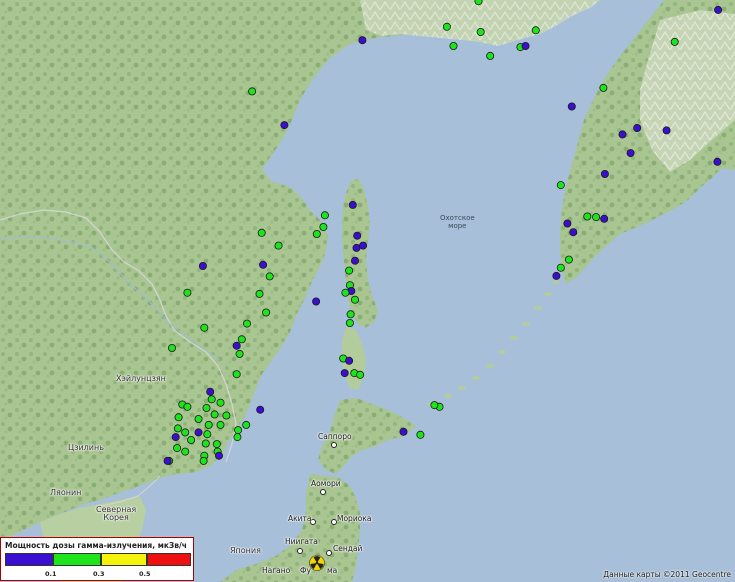  What do you see at coordinates (360, 253) in the screenshot?
I see `sakhalin-land` at bounding box center [360, 253].